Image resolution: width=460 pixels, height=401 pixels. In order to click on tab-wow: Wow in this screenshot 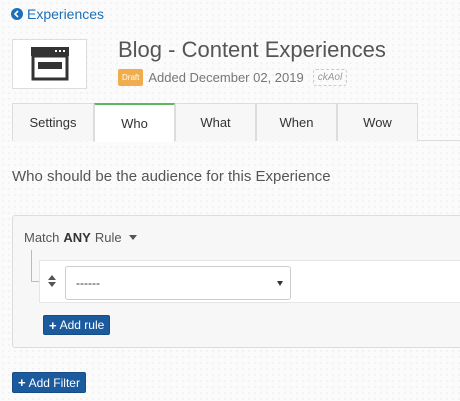, I will do `click(377, 122)`.